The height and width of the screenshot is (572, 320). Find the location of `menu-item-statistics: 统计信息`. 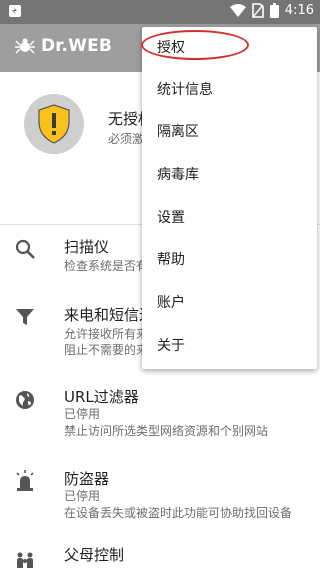

menu-item-statistics: 统计信息 is located at coordinates (229, 90).